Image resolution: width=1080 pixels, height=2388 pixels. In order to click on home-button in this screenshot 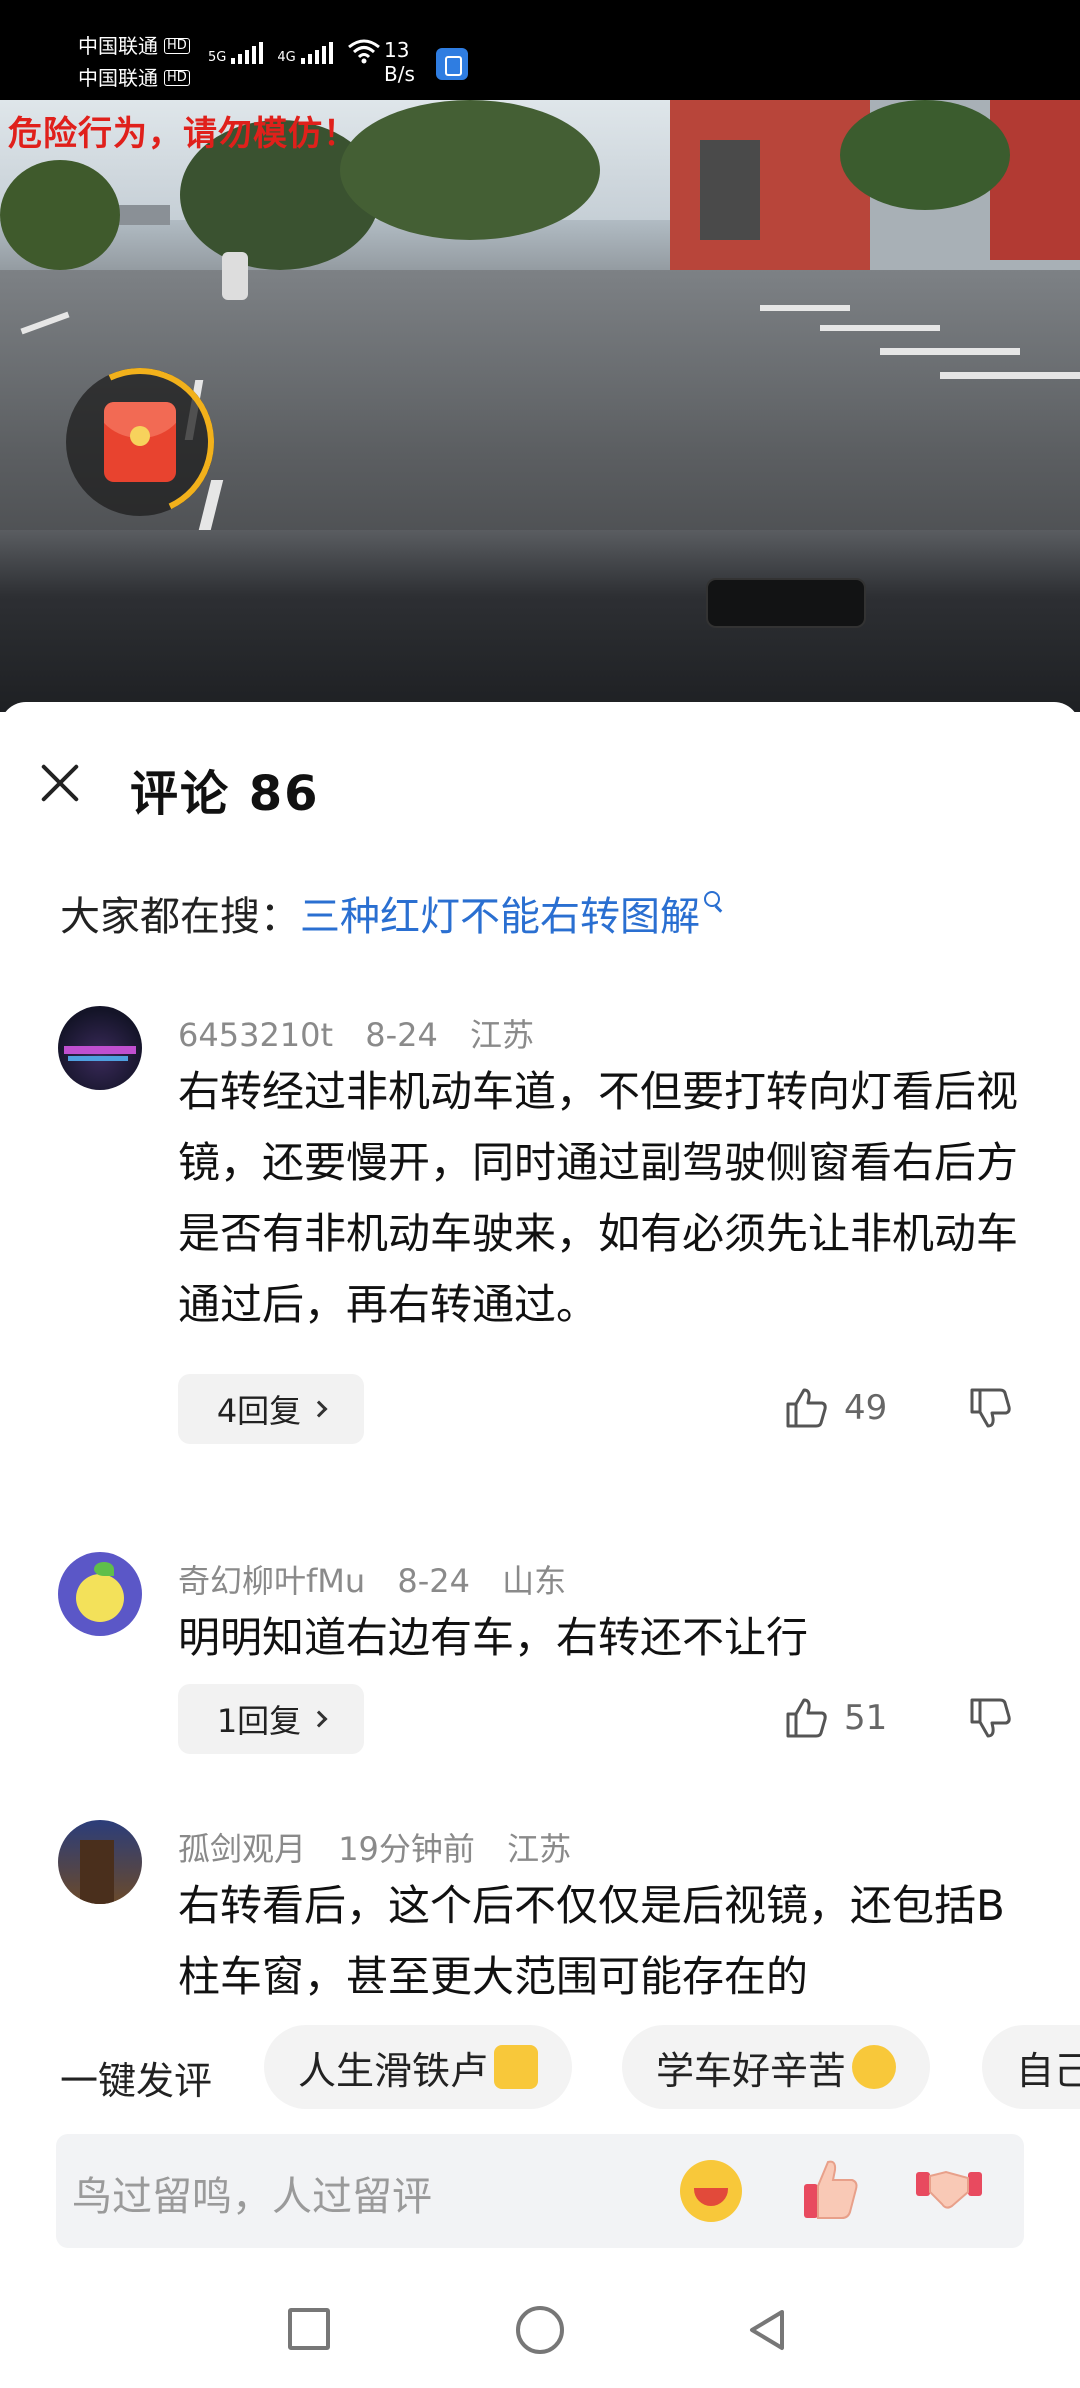, I will do `click(540, 2330)`.